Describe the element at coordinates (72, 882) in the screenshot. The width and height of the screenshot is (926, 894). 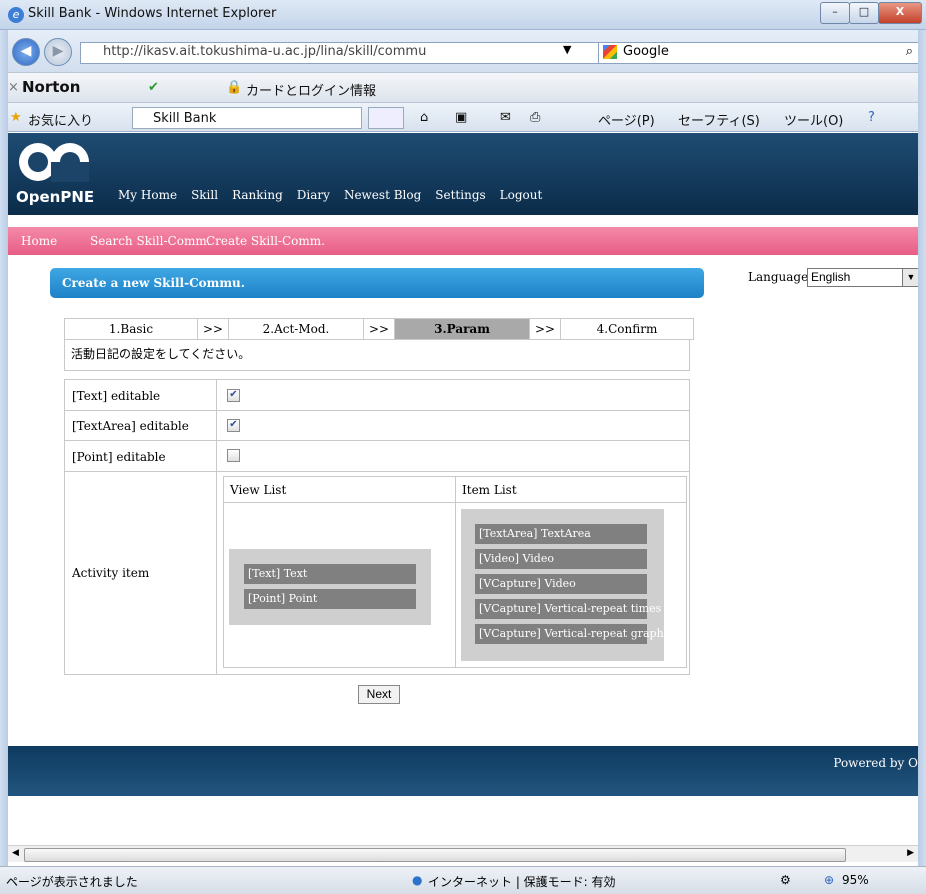
I see `status-text: ページが表示されました` at that location.